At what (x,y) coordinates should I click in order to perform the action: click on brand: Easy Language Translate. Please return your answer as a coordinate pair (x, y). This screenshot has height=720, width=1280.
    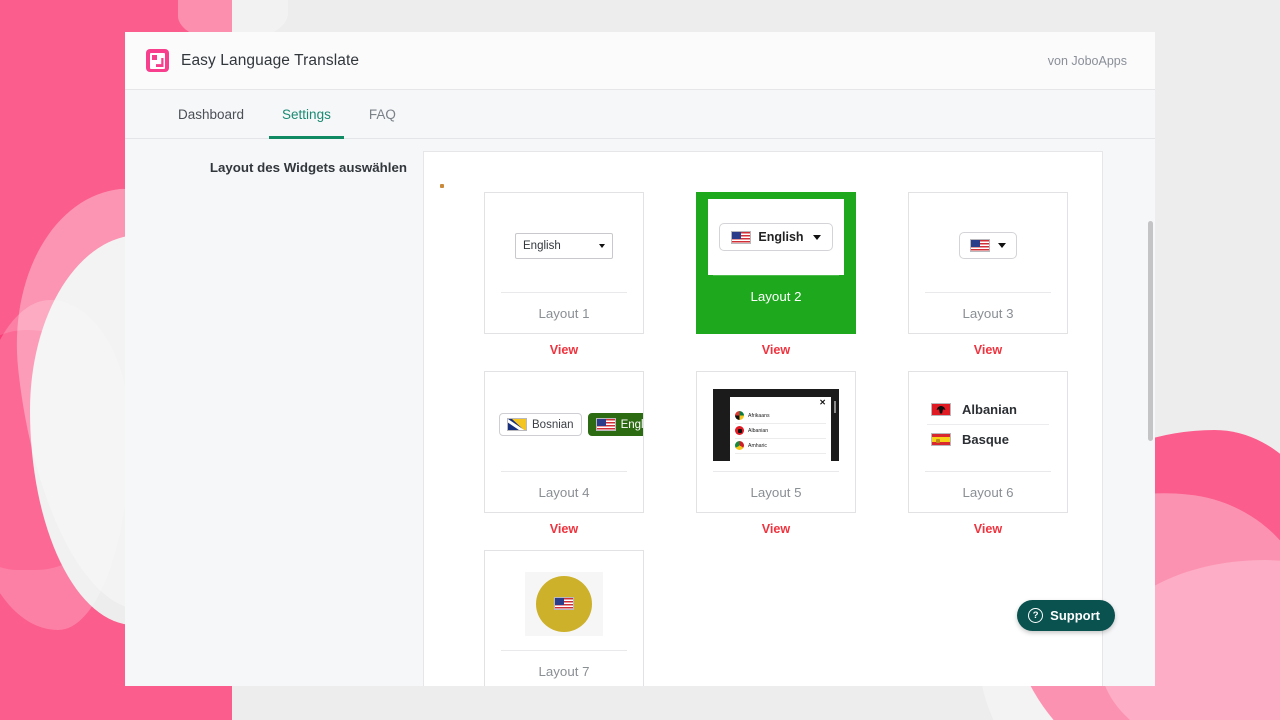
    Looking at the image, I should click on (252, 60).